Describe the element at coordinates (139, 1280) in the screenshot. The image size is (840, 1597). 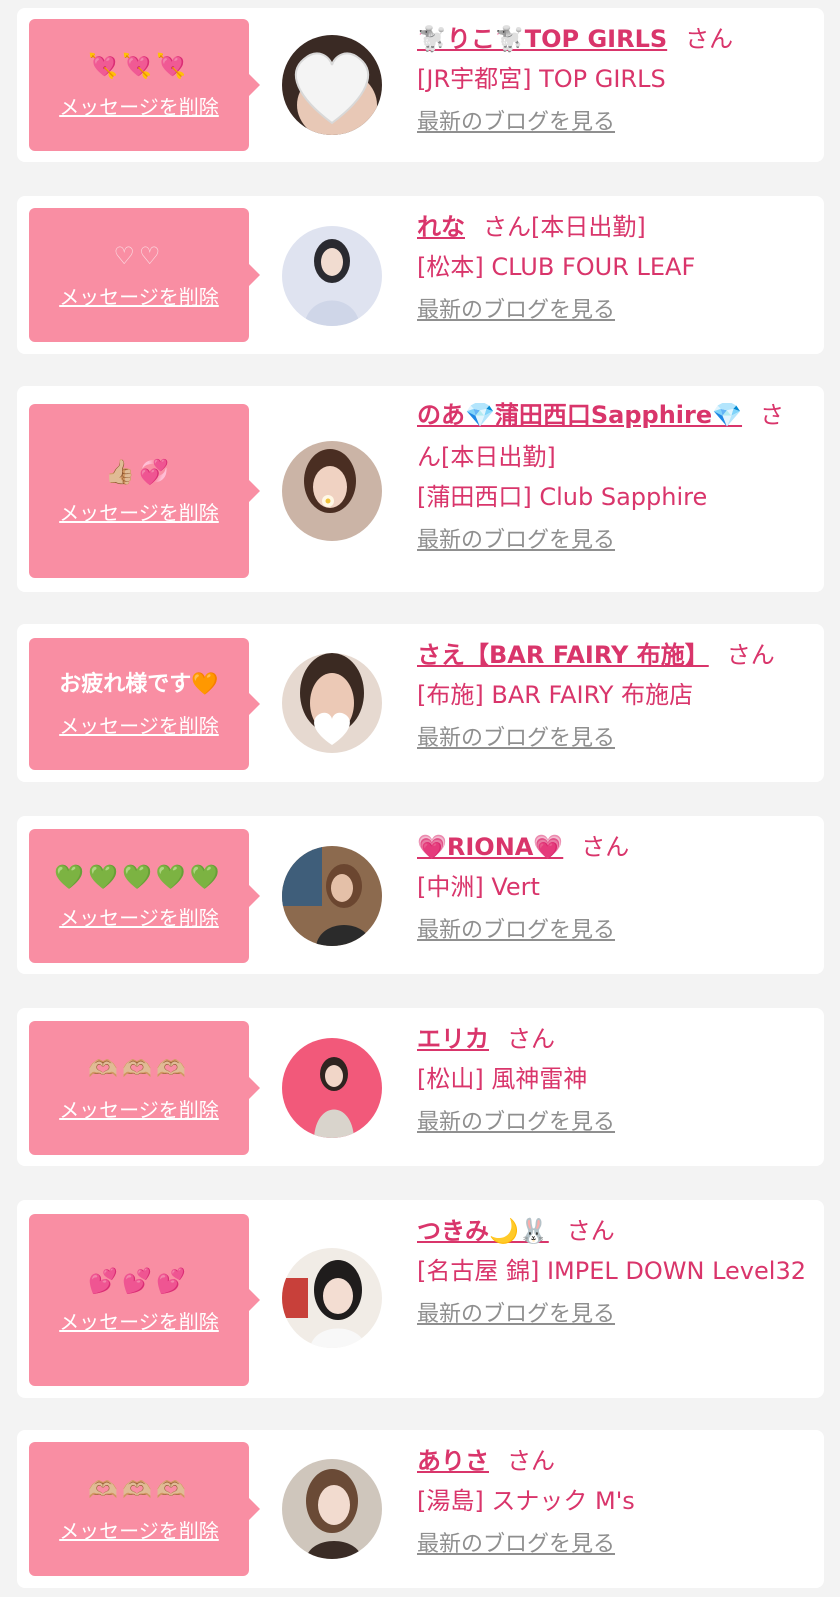
I see `message-text: 💕💕💕` at that location.